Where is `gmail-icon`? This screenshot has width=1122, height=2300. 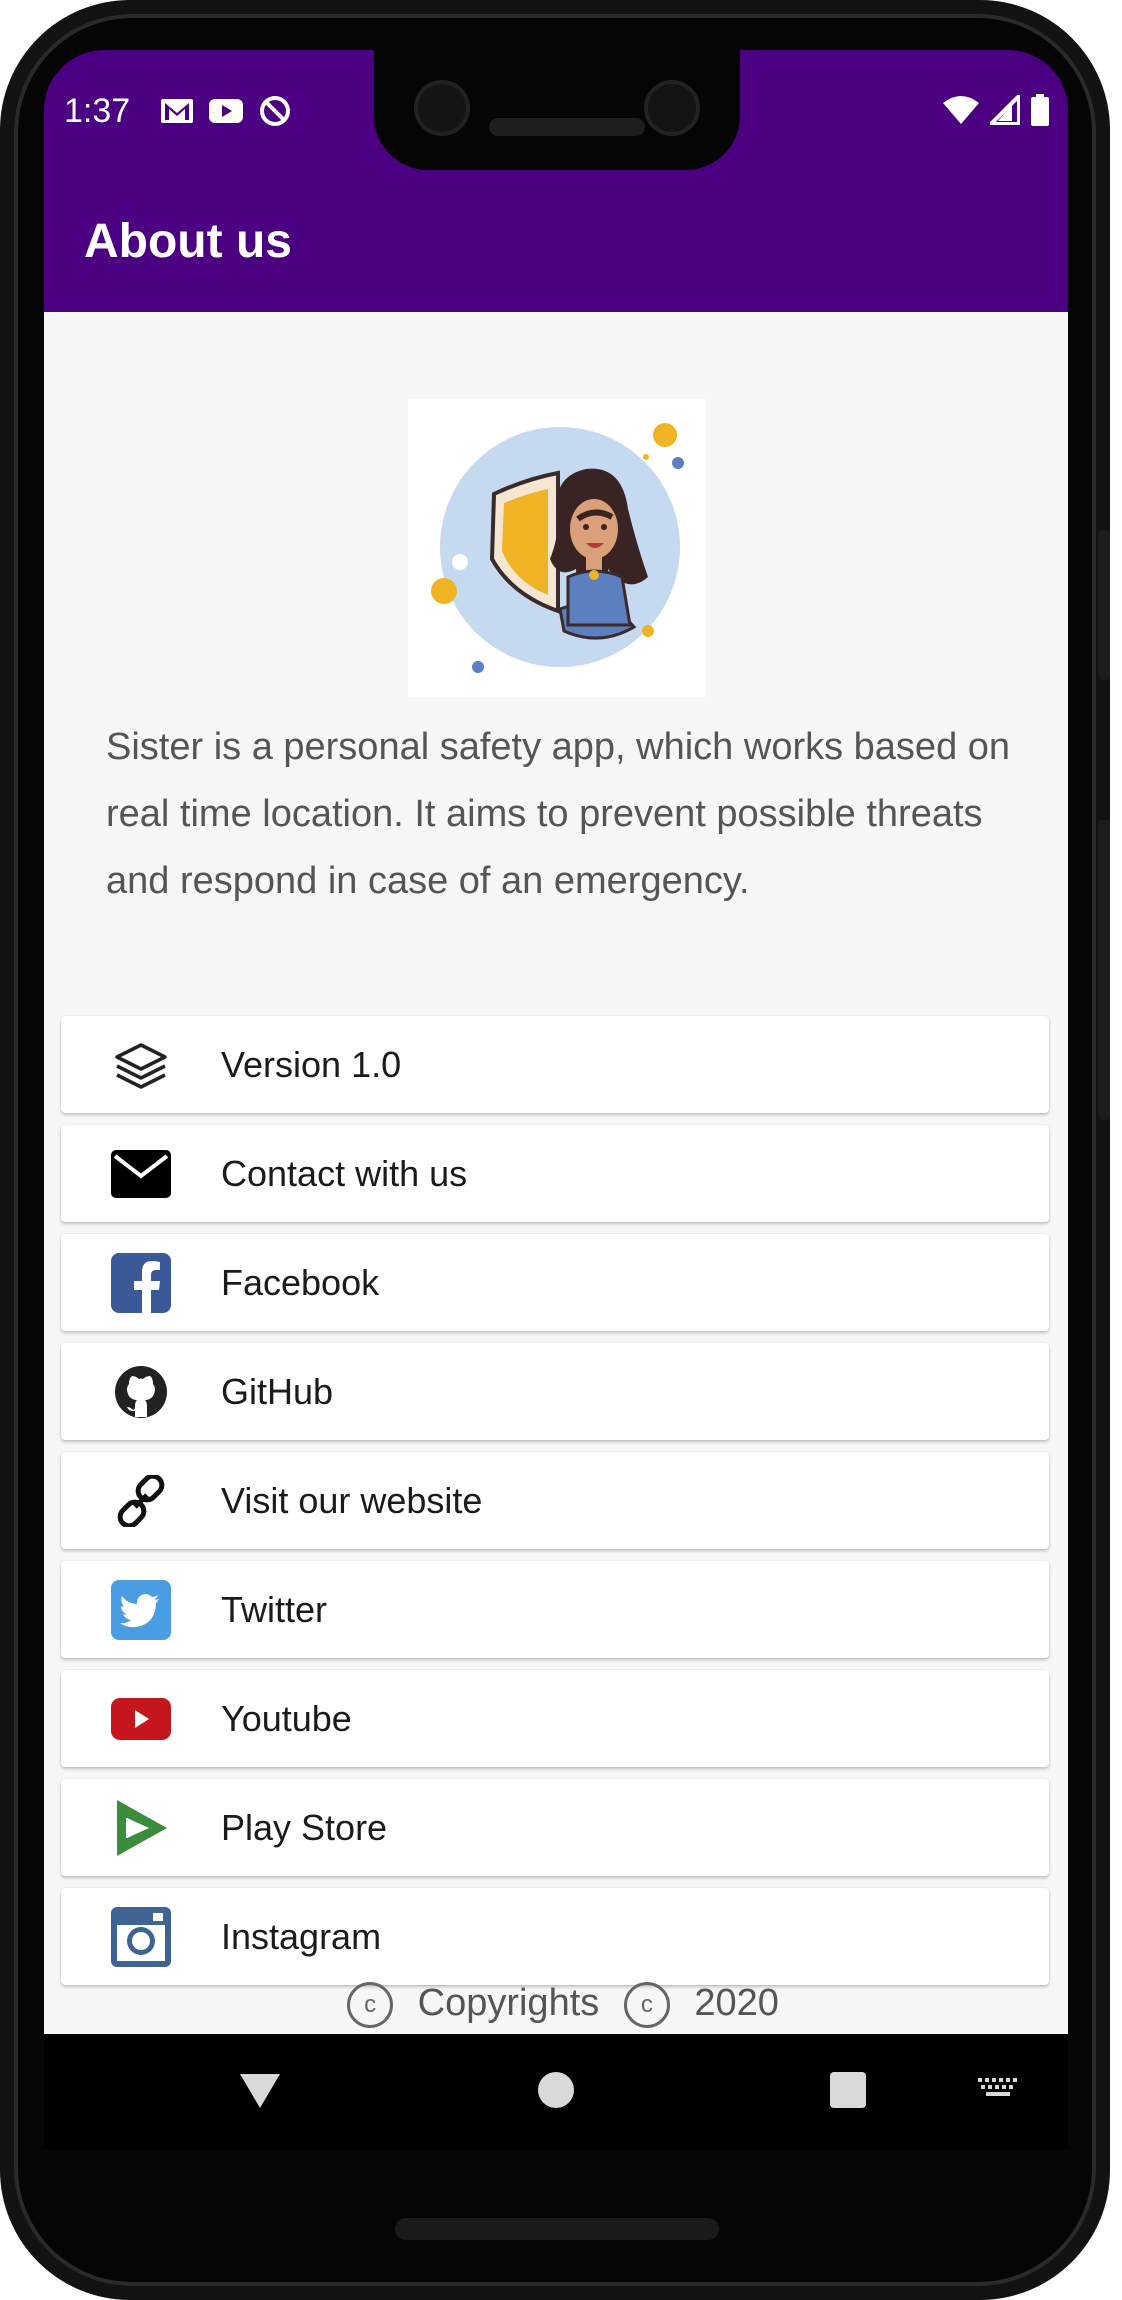
gmail-icon is located at coordinates (177, 111).